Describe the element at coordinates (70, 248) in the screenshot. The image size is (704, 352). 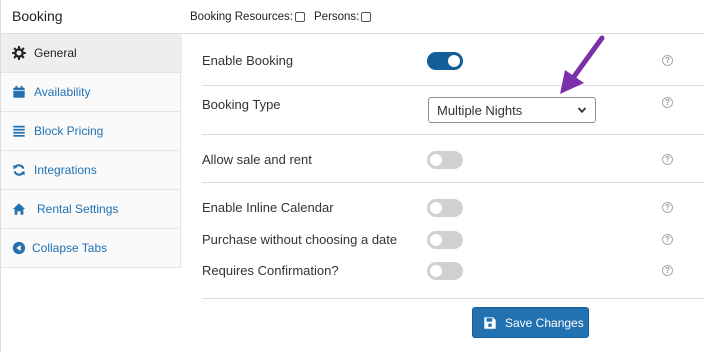
I see `collapse-tabs-label: Collapse Tabs` at that location.